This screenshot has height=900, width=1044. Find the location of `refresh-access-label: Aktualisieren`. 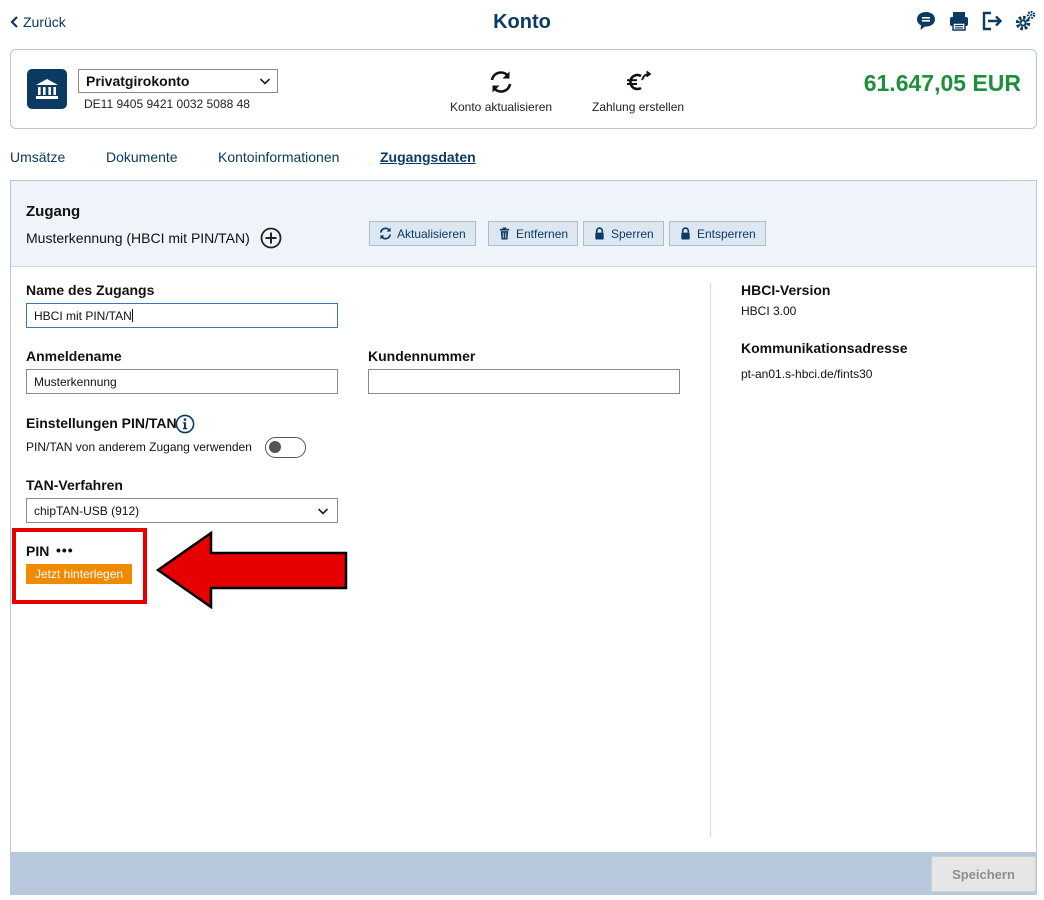

refresh-access-label: Aktualisieren is located at coordinates (431, 233).